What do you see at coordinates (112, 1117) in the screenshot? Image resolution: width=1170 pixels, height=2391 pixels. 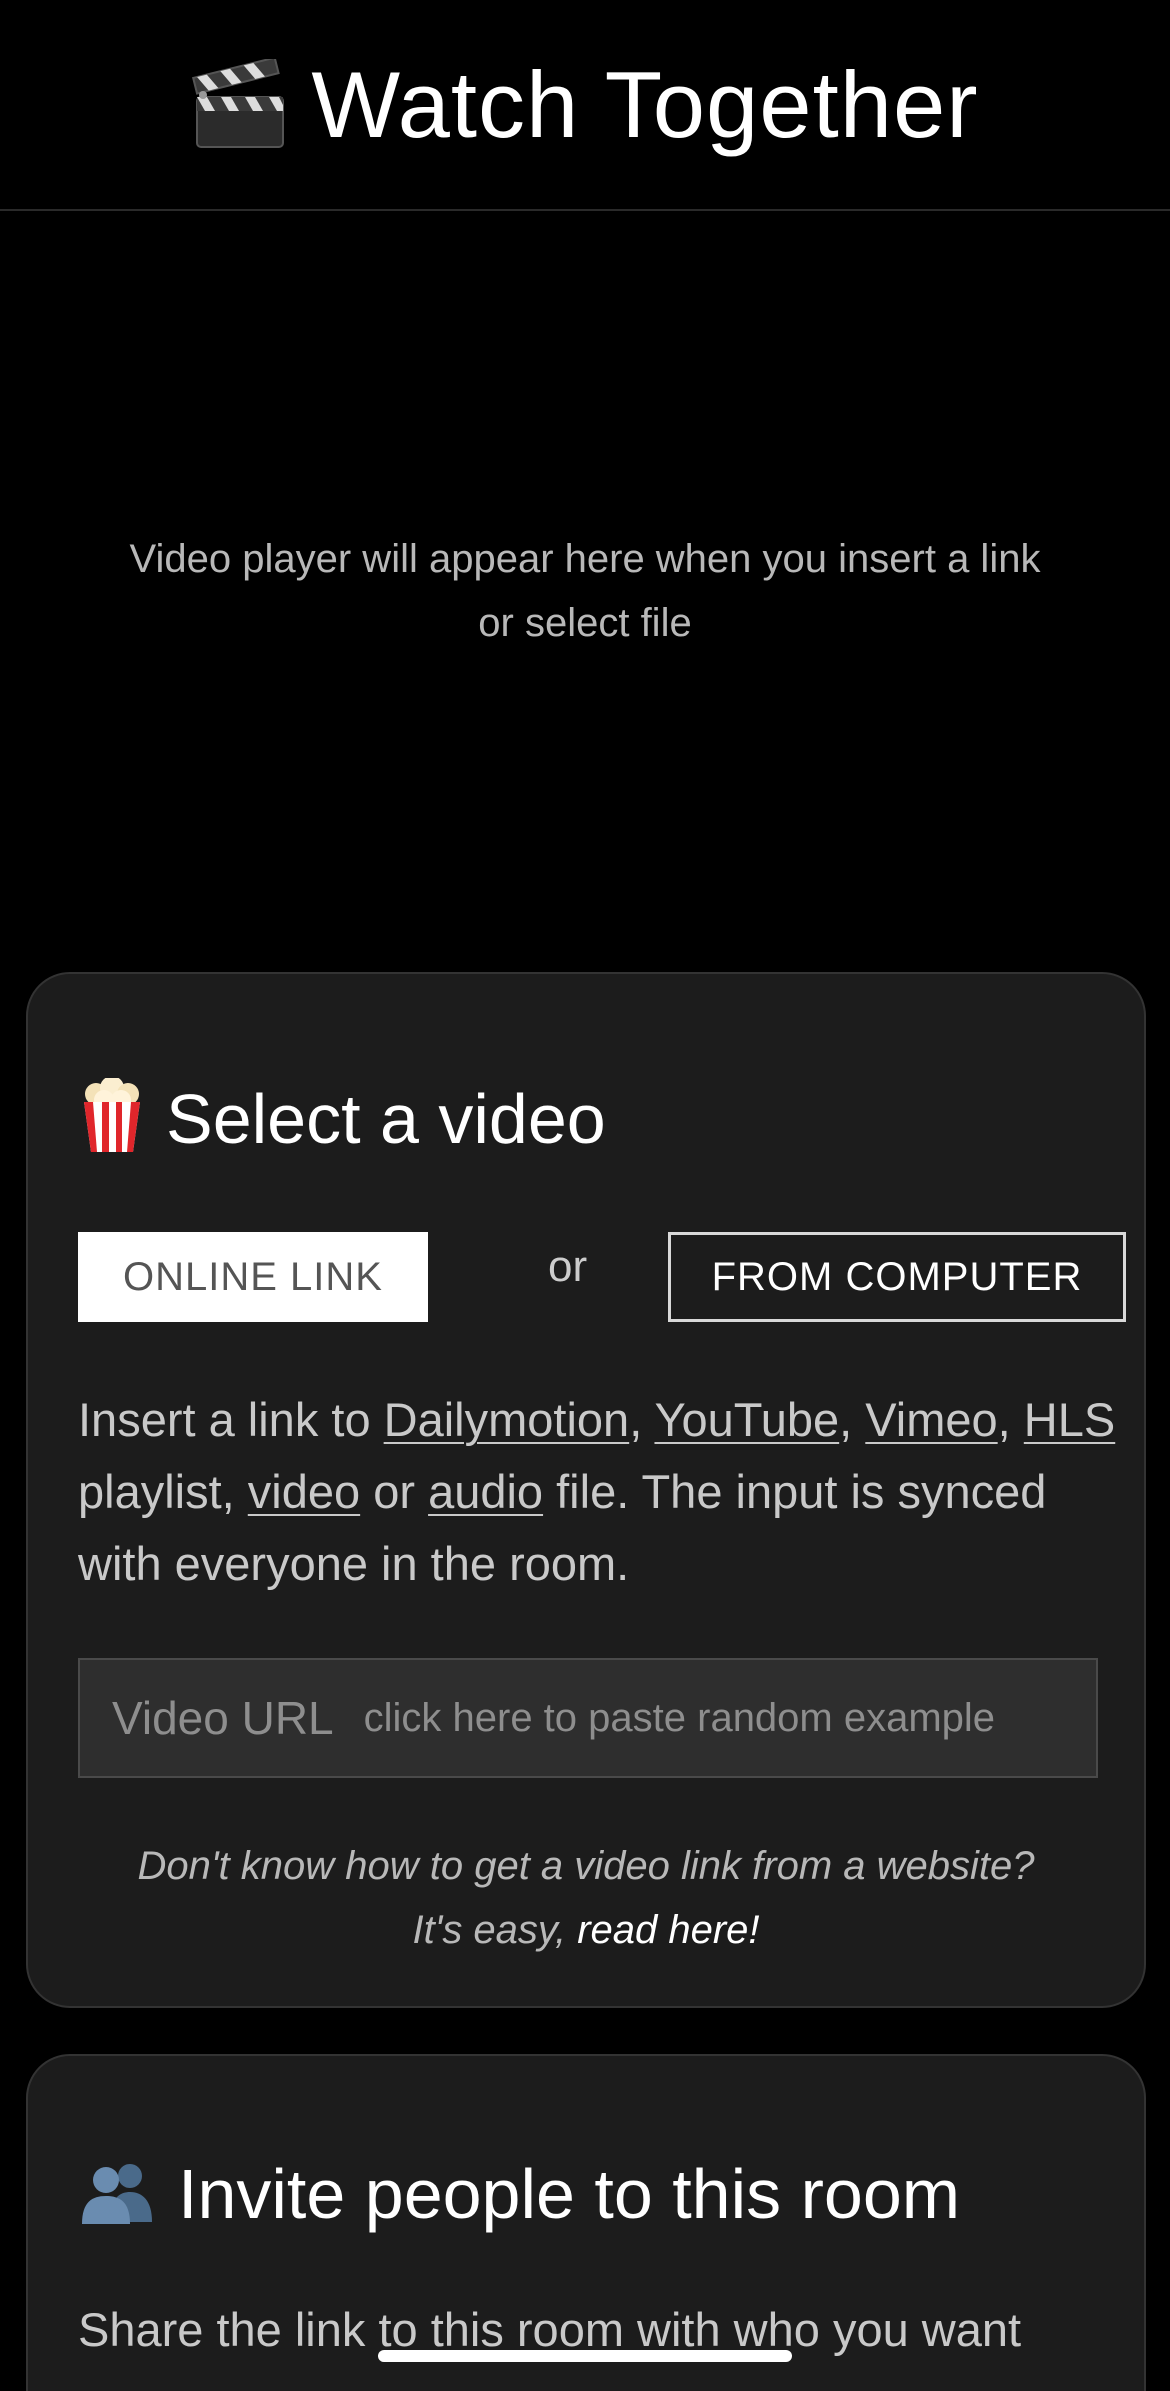 I see `popcorn-icon` at bounding box center [112, 1117].